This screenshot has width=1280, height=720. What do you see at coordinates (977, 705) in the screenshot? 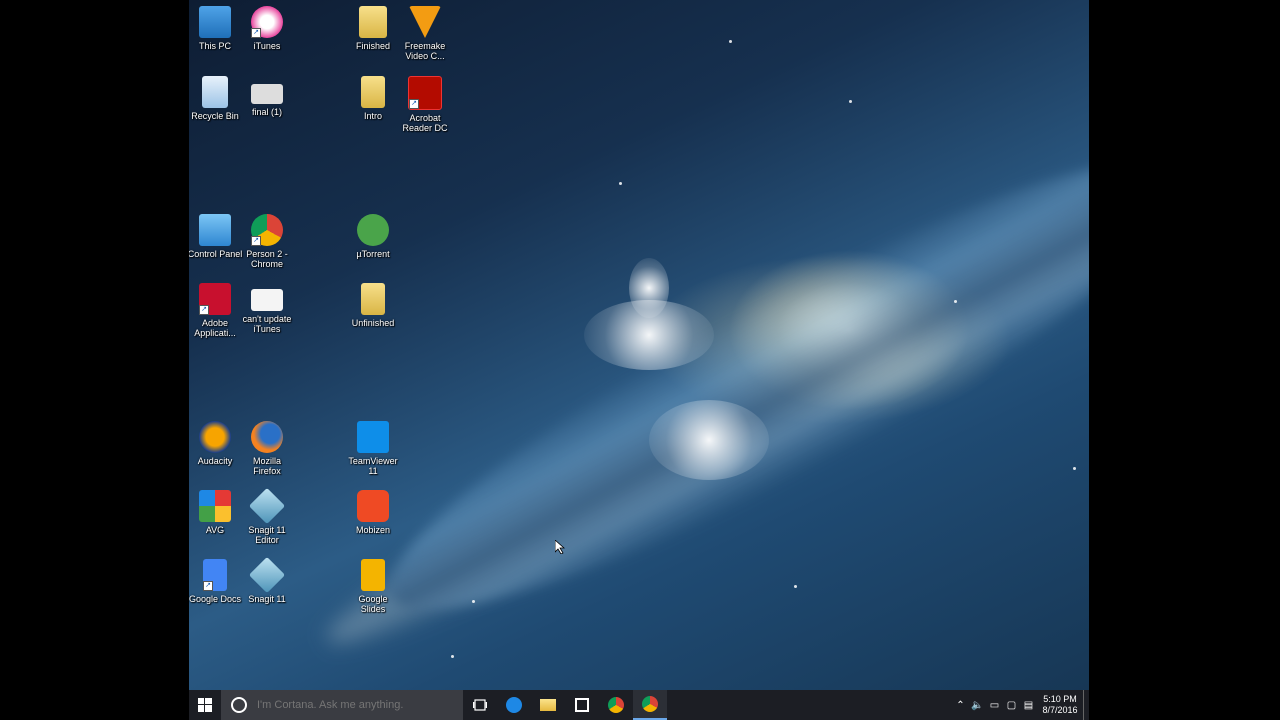
I see `volume-icon: 🔈` at bounding box center [977, 705].